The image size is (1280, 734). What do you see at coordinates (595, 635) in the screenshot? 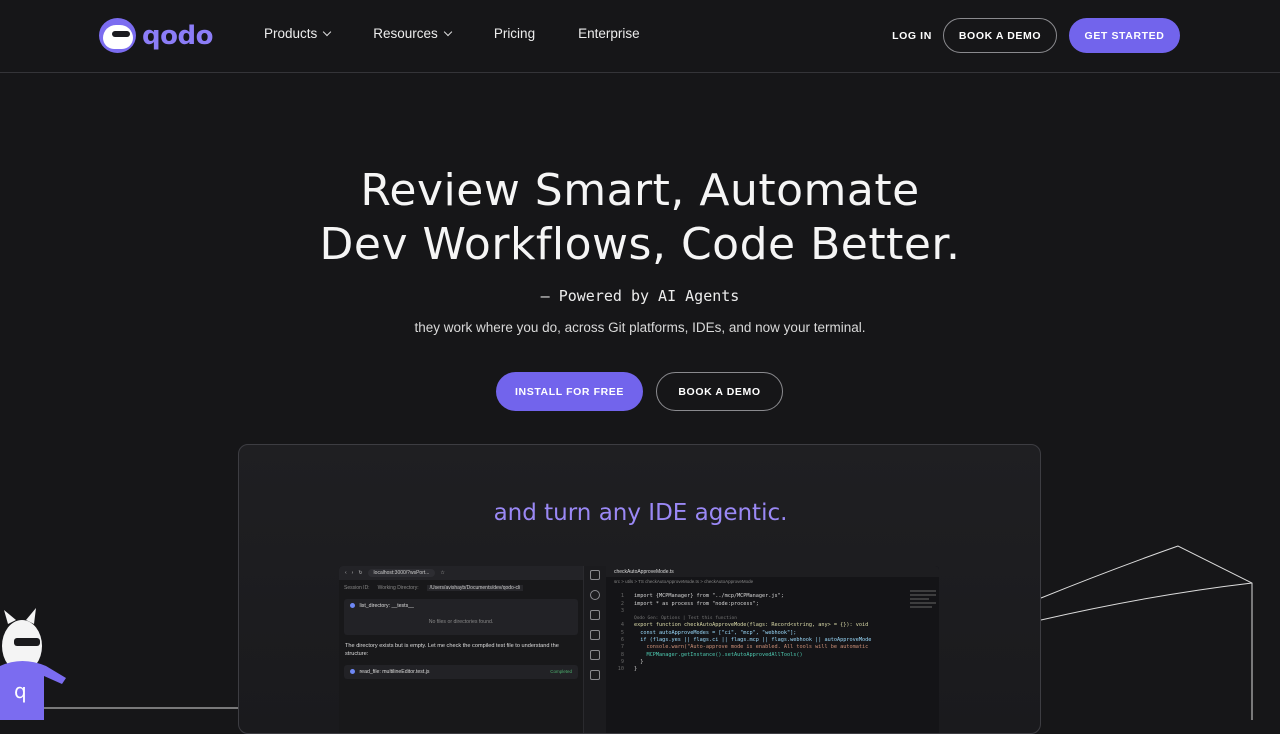
I see `run-icon` at bounding box center [595, 635].